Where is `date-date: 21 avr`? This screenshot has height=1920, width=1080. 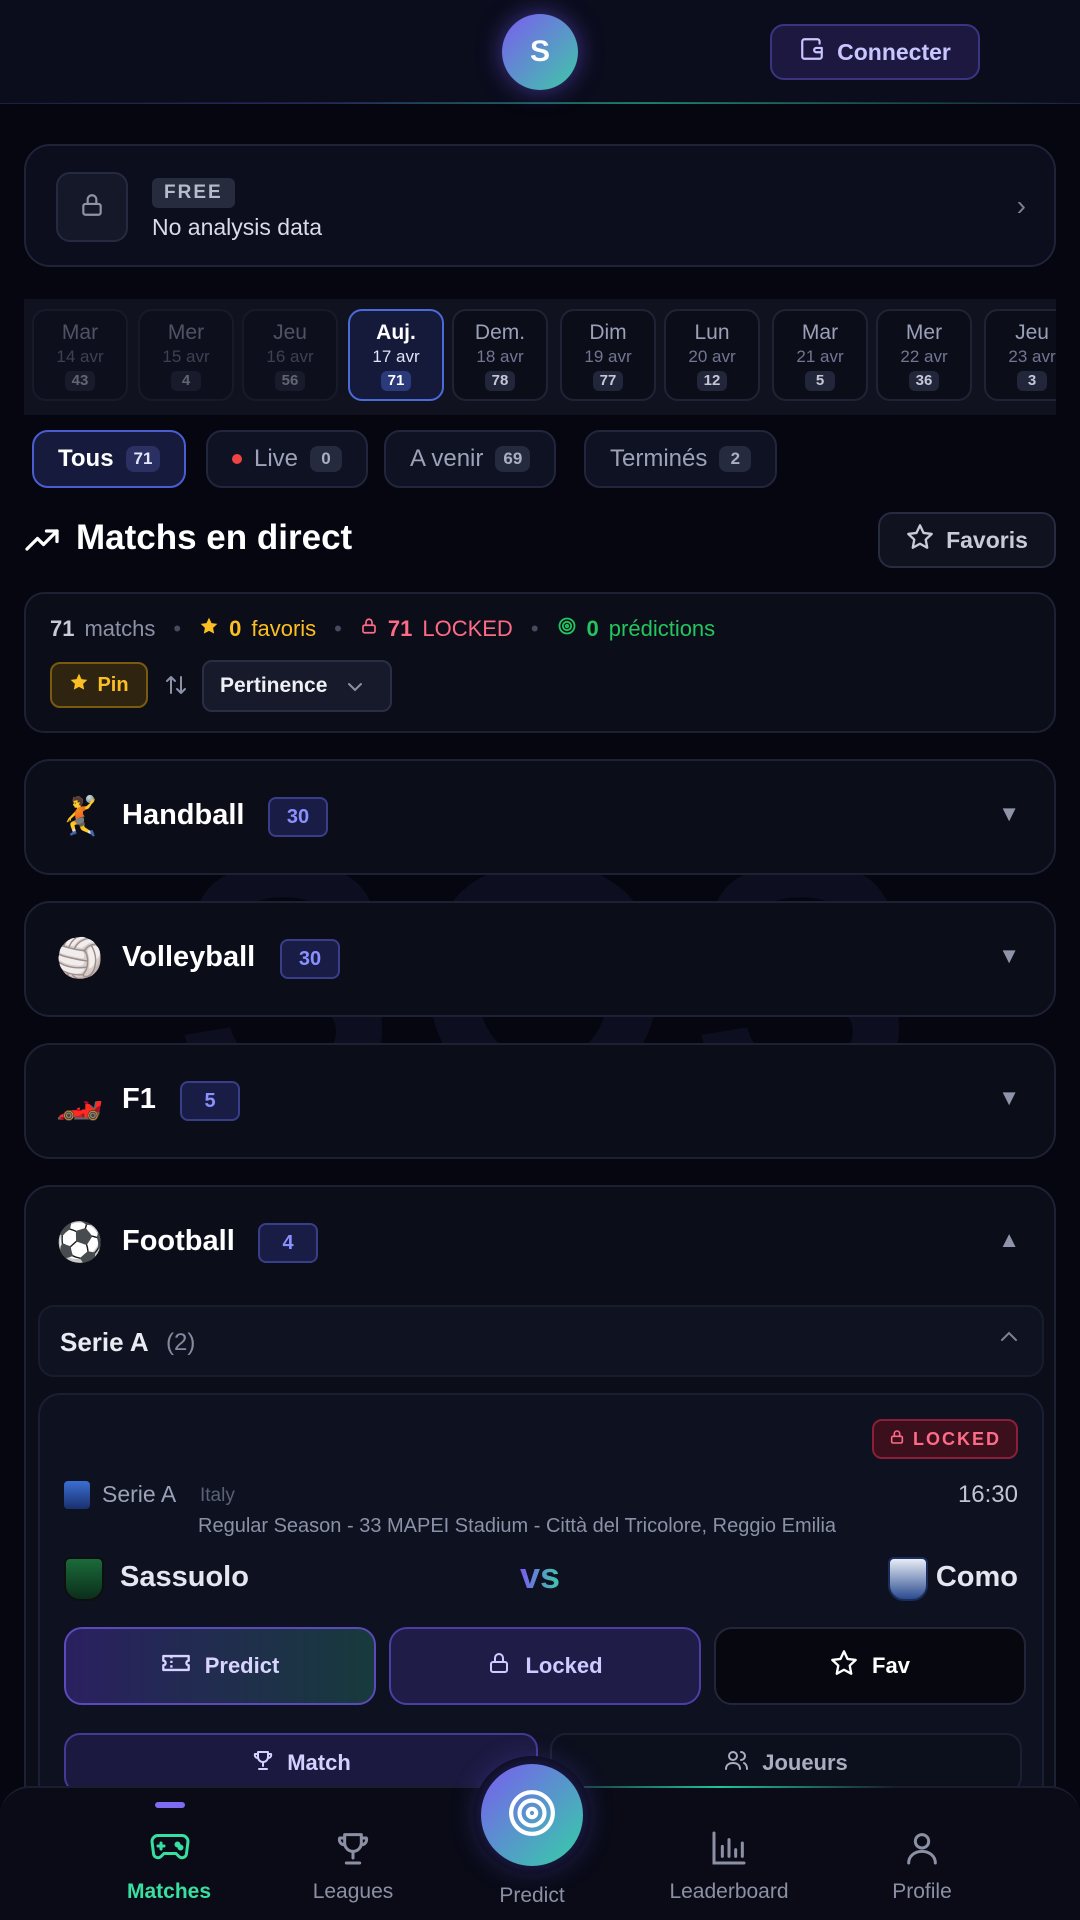 date-date: 21 avr is located at coordinates (820, 356).